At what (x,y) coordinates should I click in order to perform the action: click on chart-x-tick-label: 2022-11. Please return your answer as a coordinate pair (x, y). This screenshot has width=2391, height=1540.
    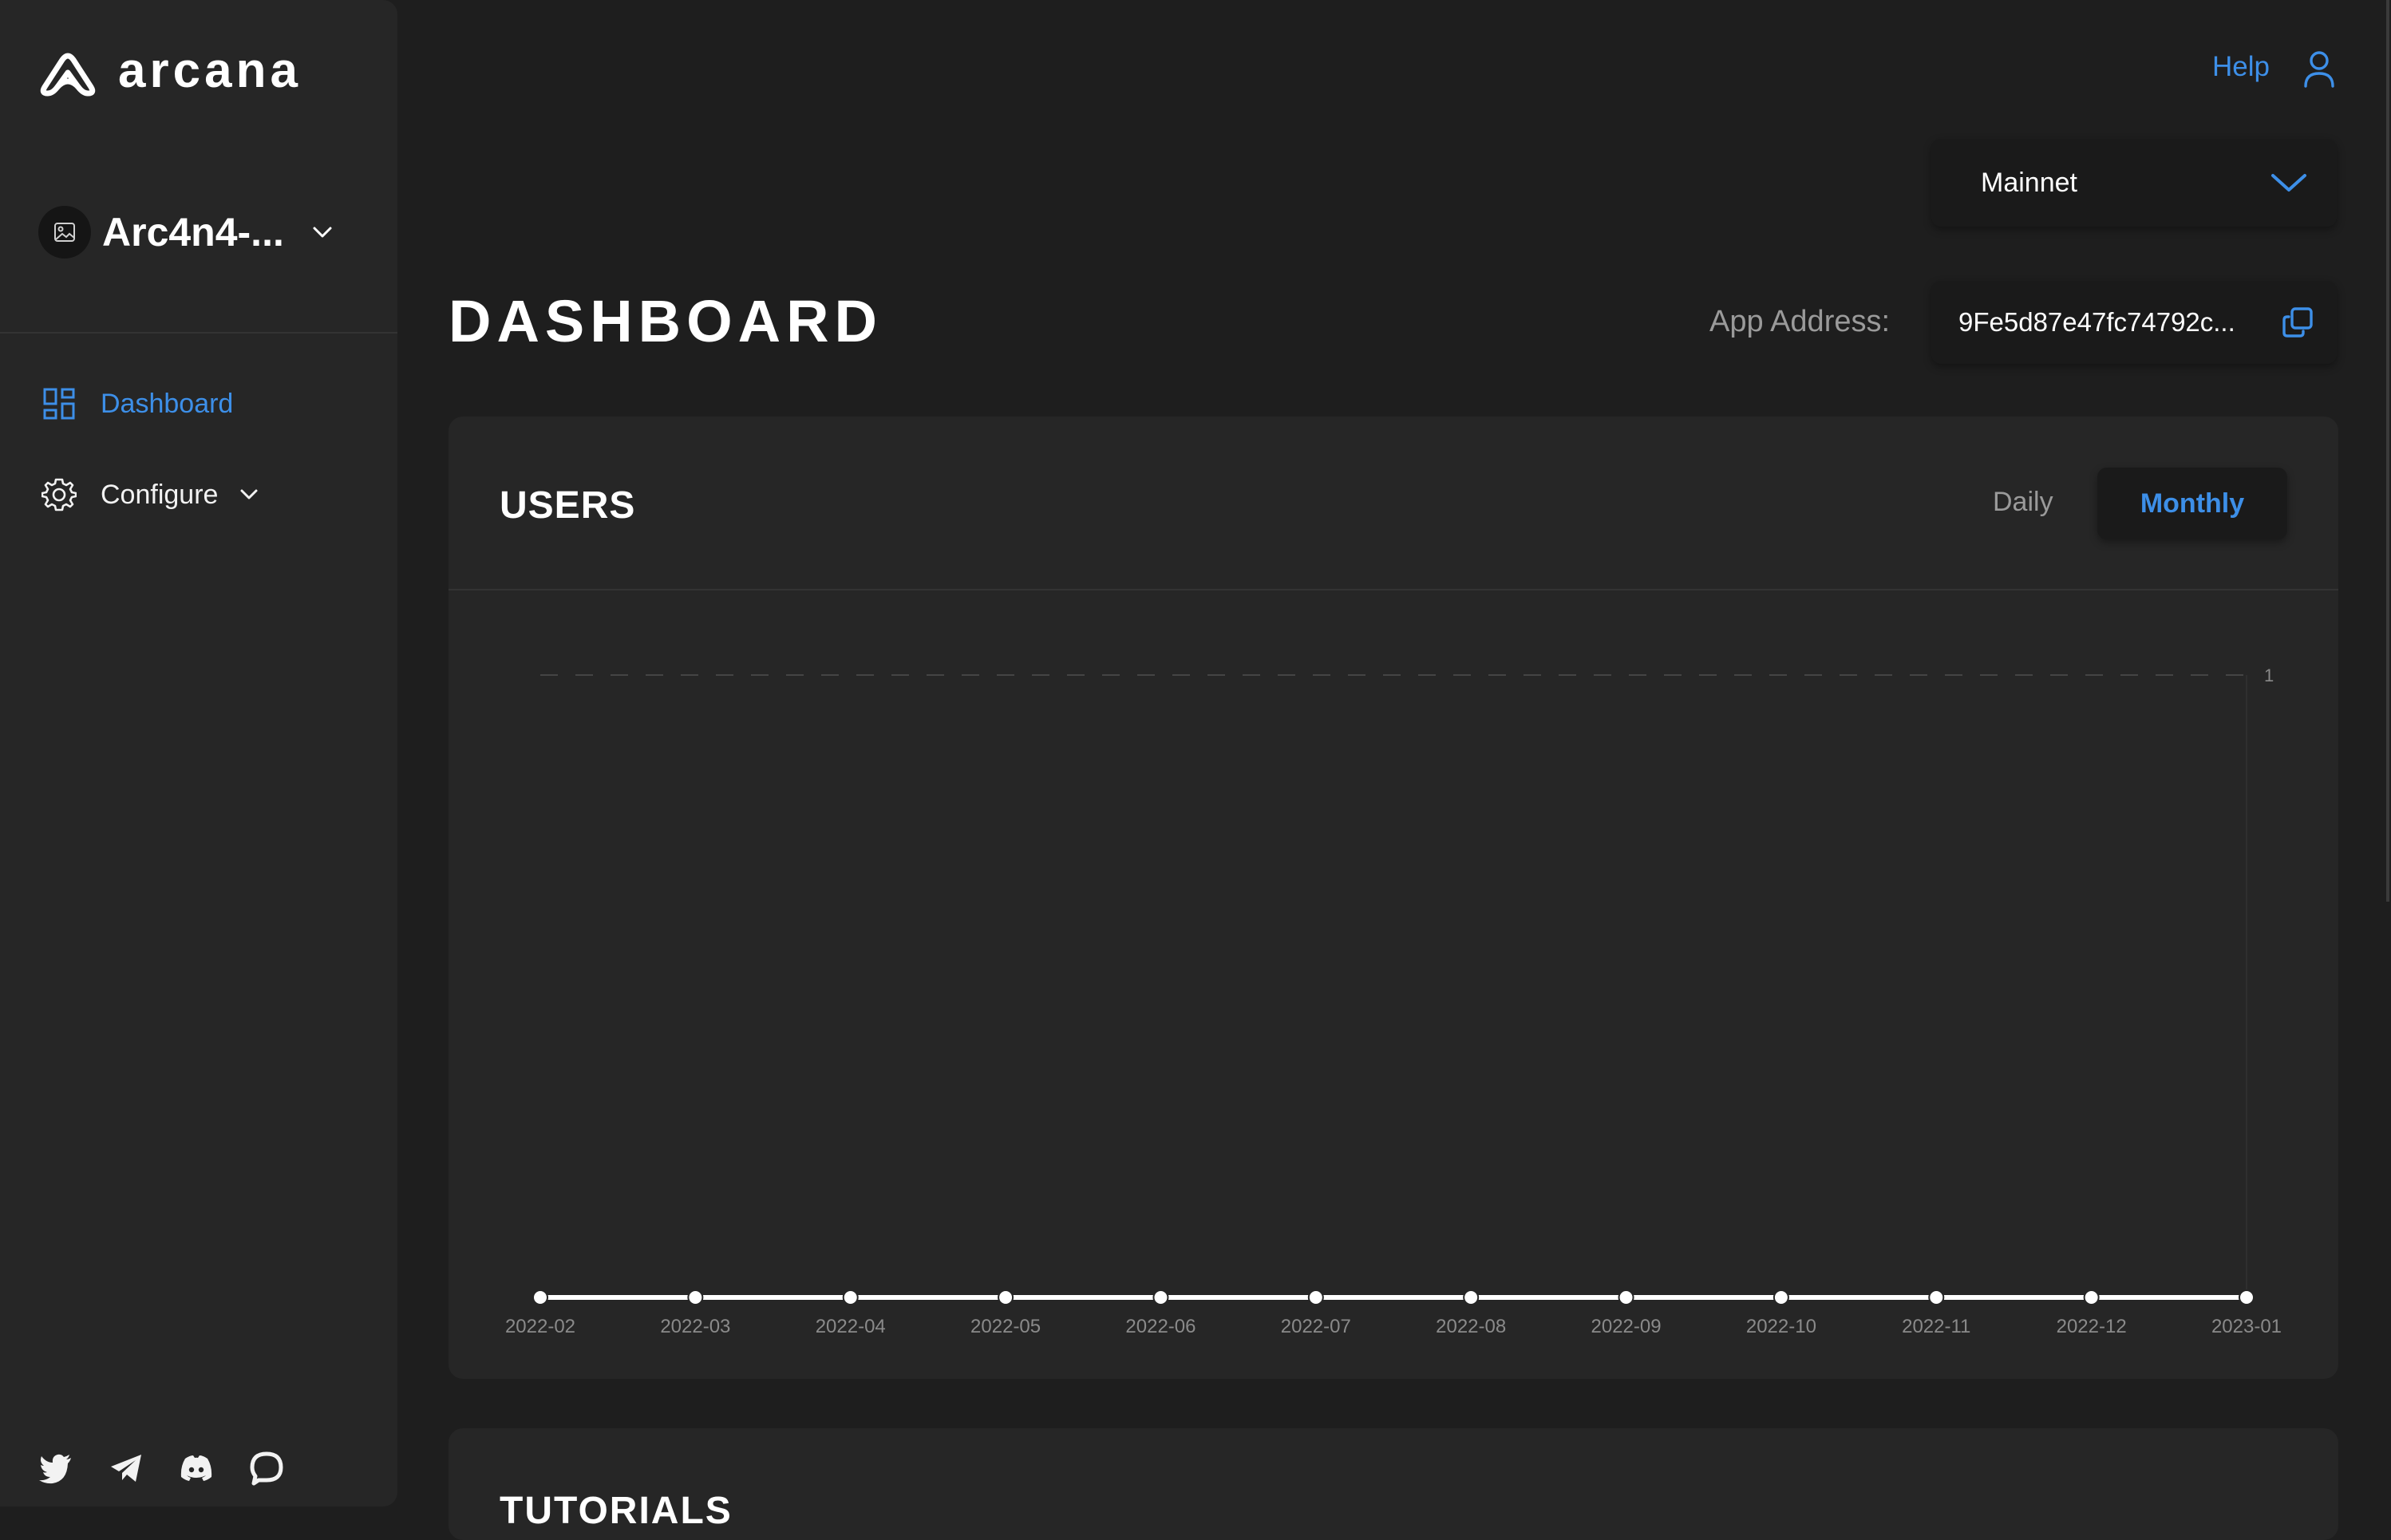
    Looking at the image, I should click on (1936, 1326).